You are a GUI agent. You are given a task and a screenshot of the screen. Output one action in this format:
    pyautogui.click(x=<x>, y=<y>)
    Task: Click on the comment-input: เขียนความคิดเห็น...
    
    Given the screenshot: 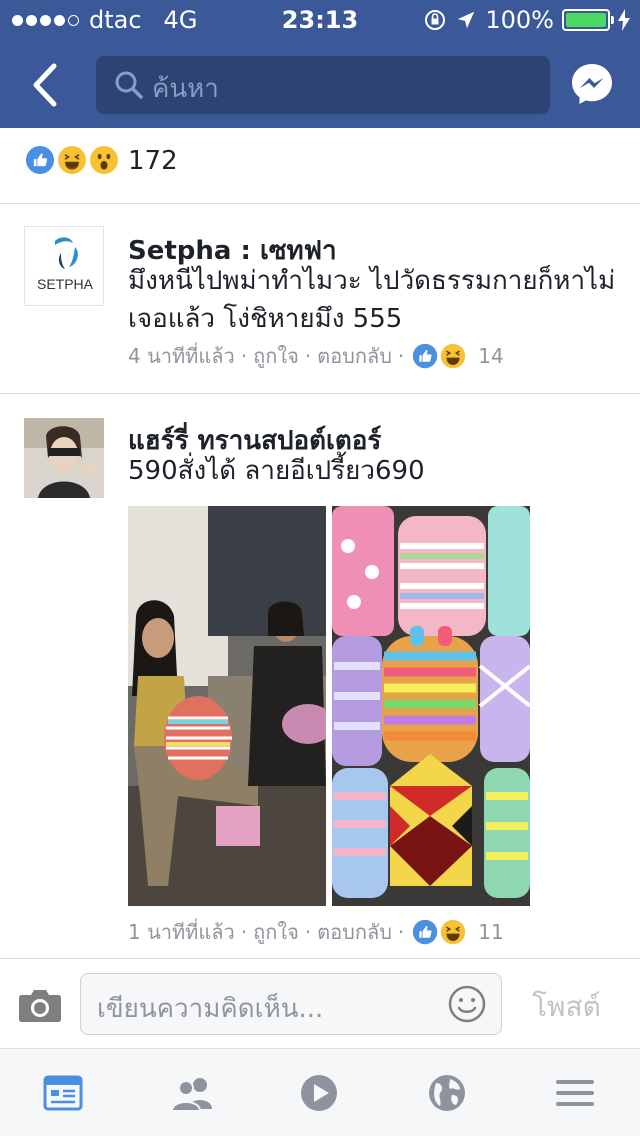 What is the action you would take?
    pyautogui.click(x=291, y=1004)
    